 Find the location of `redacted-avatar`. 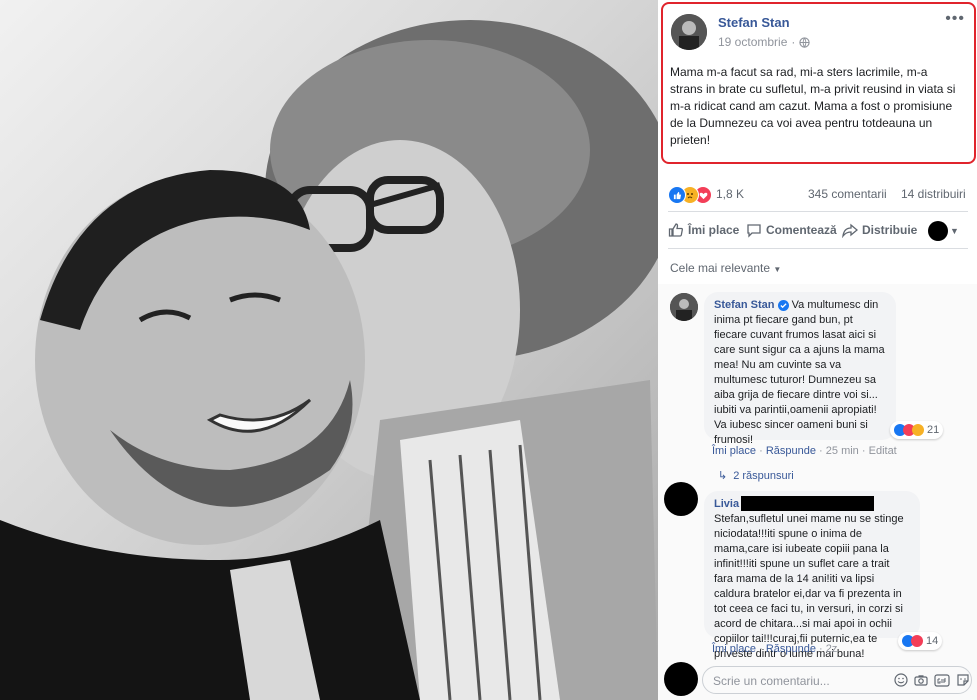

redacted-avatar is located at coordinates (938, 231).